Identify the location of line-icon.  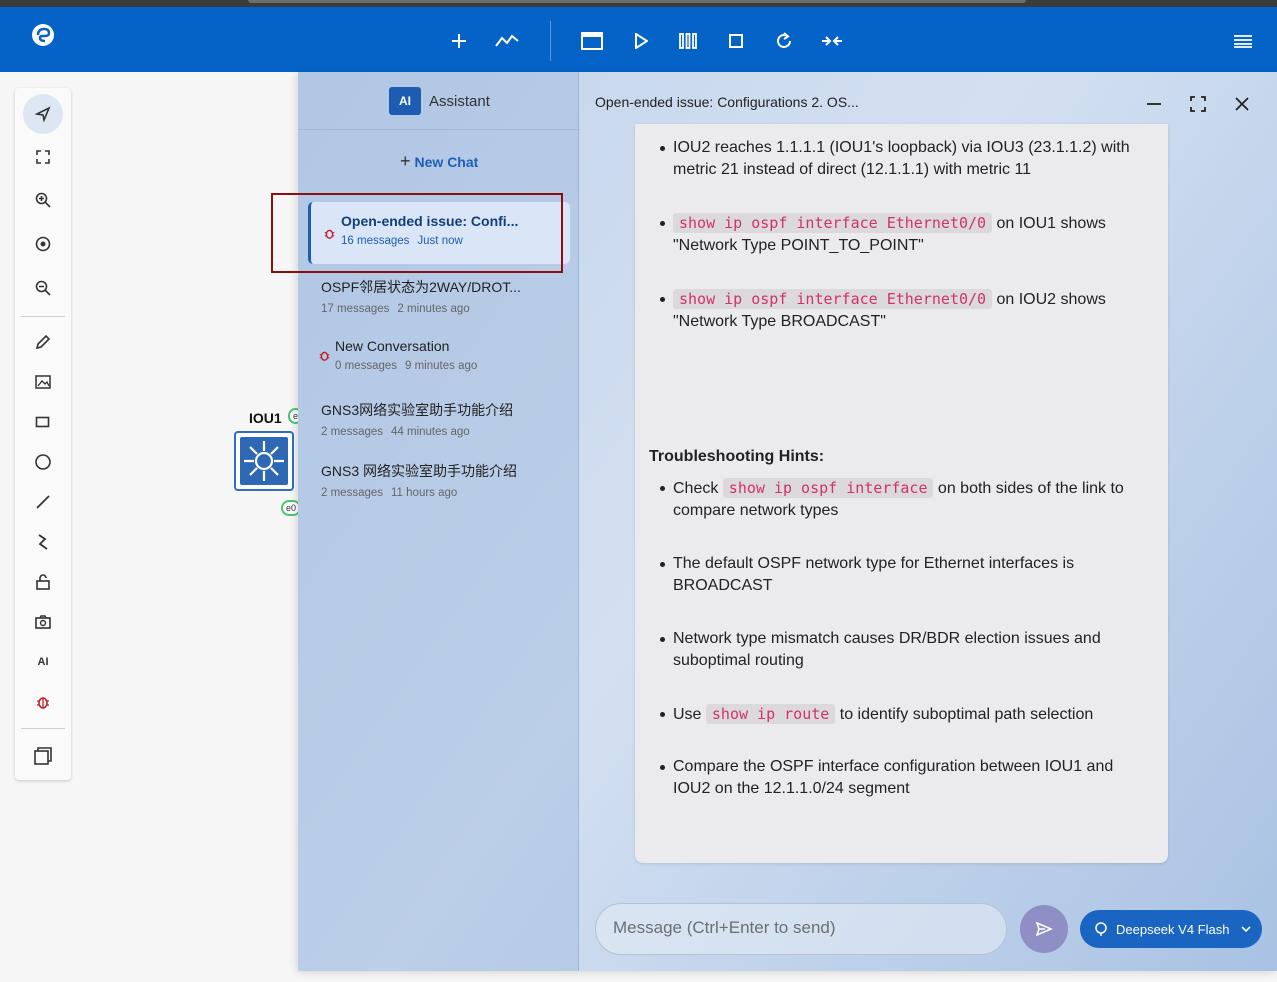
(43, 502).